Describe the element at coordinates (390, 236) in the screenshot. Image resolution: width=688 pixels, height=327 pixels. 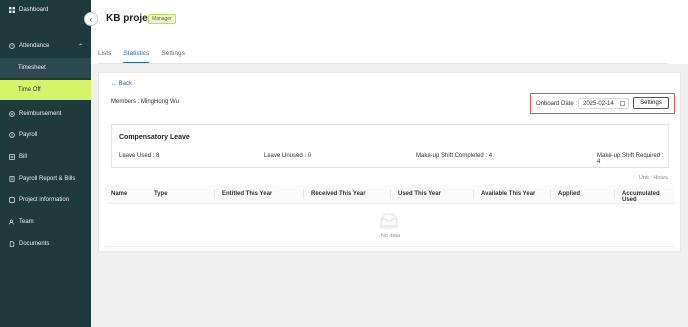
I see `empty-text: No data` at that location.